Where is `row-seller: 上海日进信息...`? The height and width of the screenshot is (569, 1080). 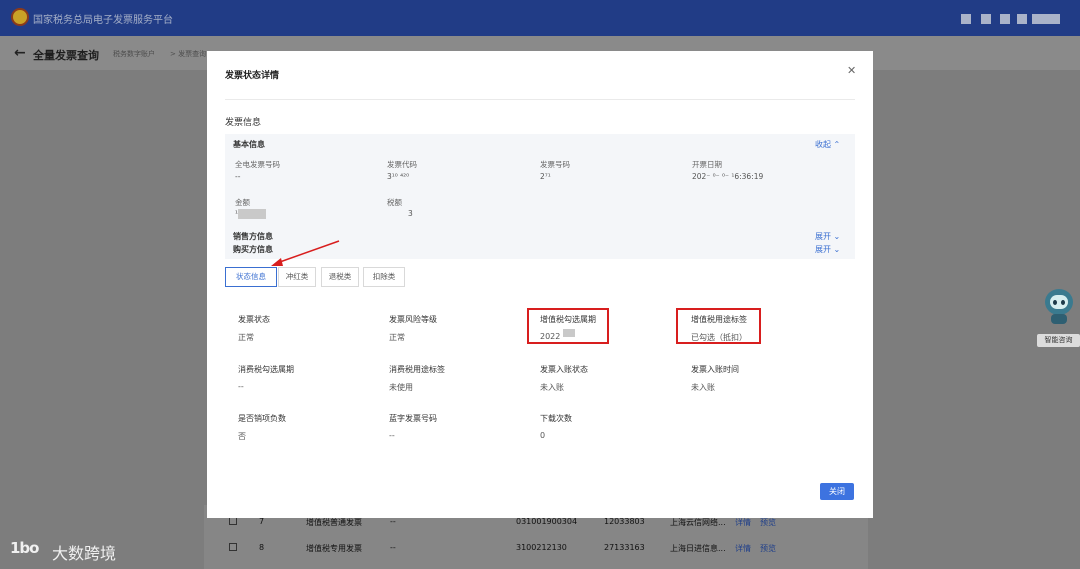
row-seller: 上海日进信息... is located at coordinates (698, 548).